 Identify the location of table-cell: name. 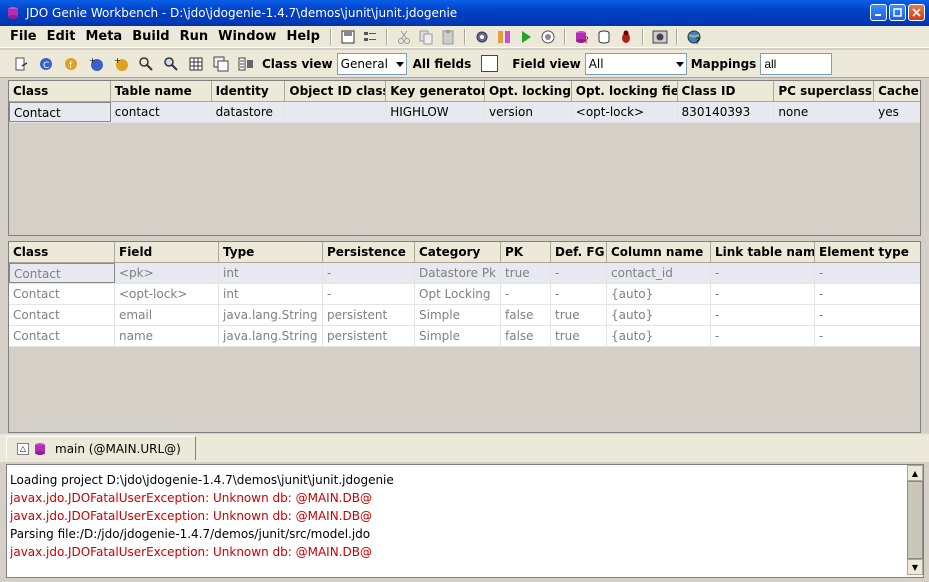
(167, 336).